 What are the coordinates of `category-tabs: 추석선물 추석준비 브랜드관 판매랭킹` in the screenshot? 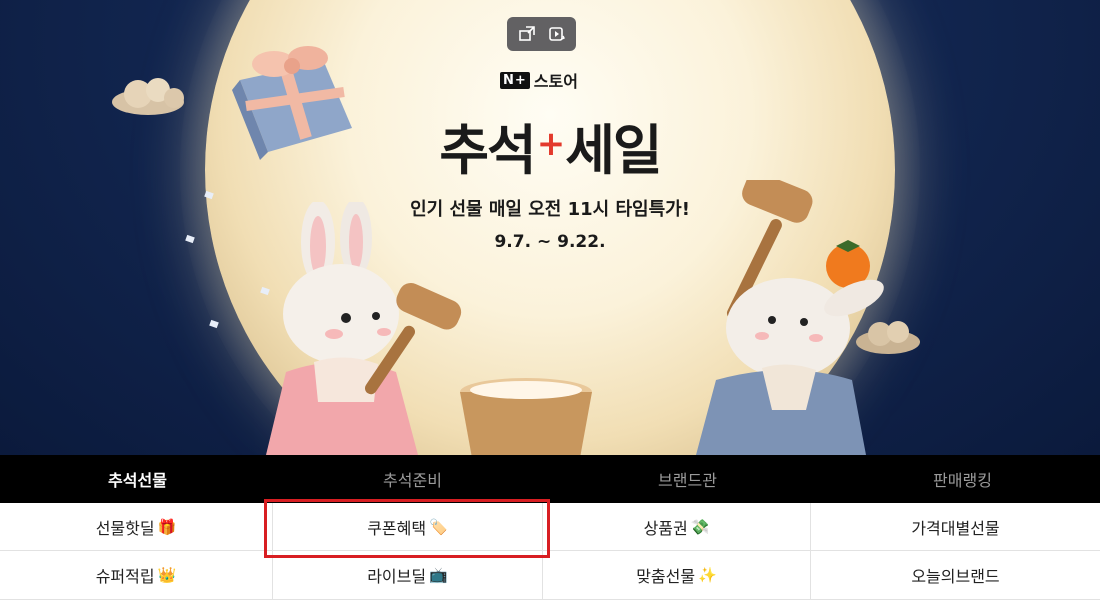 It's located at (550, 479).